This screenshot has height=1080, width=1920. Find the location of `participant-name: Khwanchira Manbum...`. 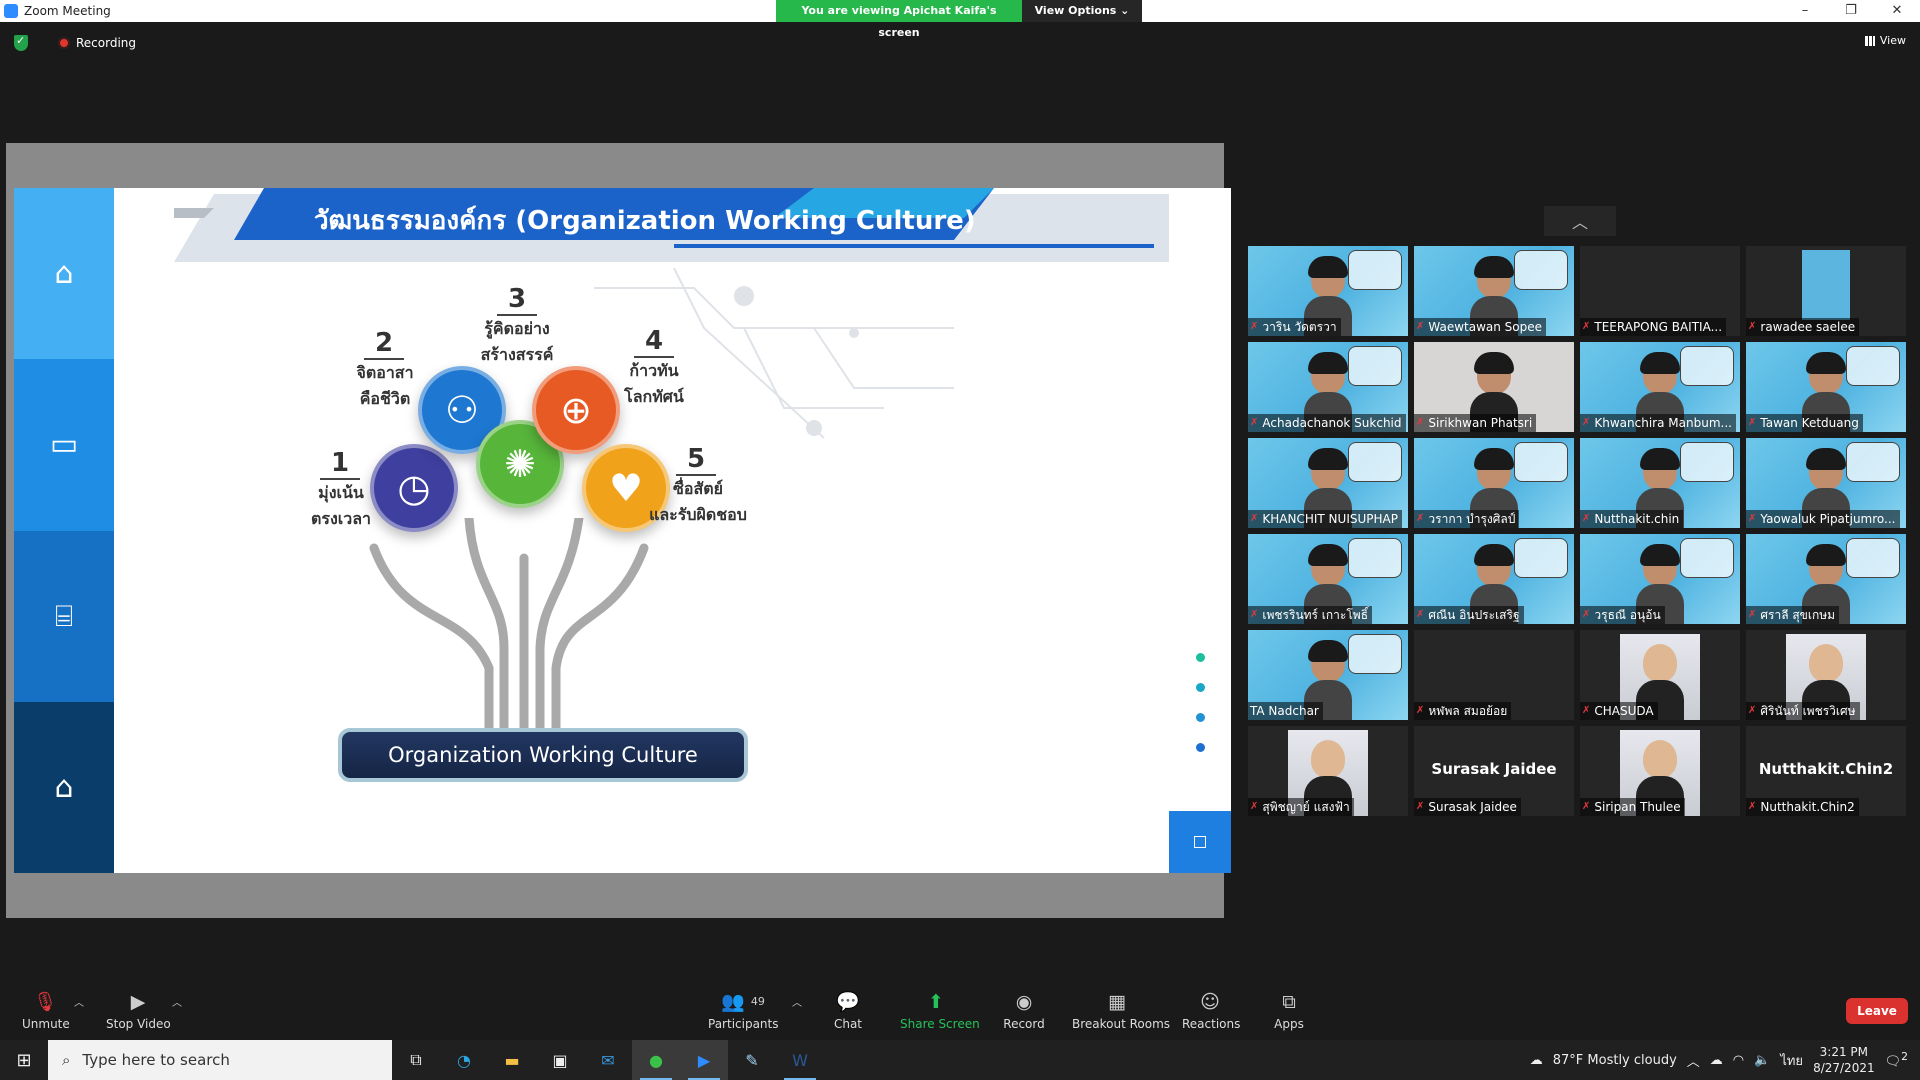

participant-name: Khwanchira Manbum... is located at coordinates (1663, 423).